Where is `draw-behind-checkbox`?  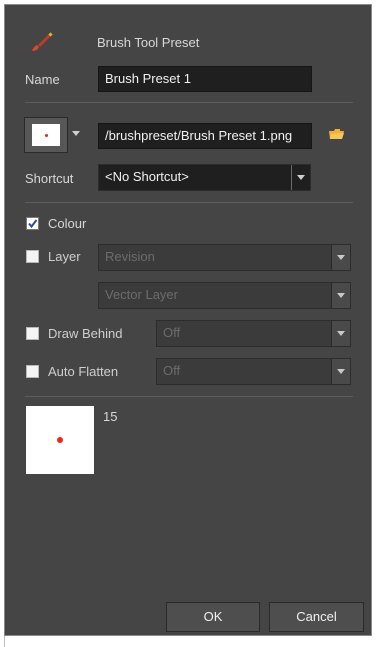 draw-behind-checkbox is located at coordinates (32, 333).